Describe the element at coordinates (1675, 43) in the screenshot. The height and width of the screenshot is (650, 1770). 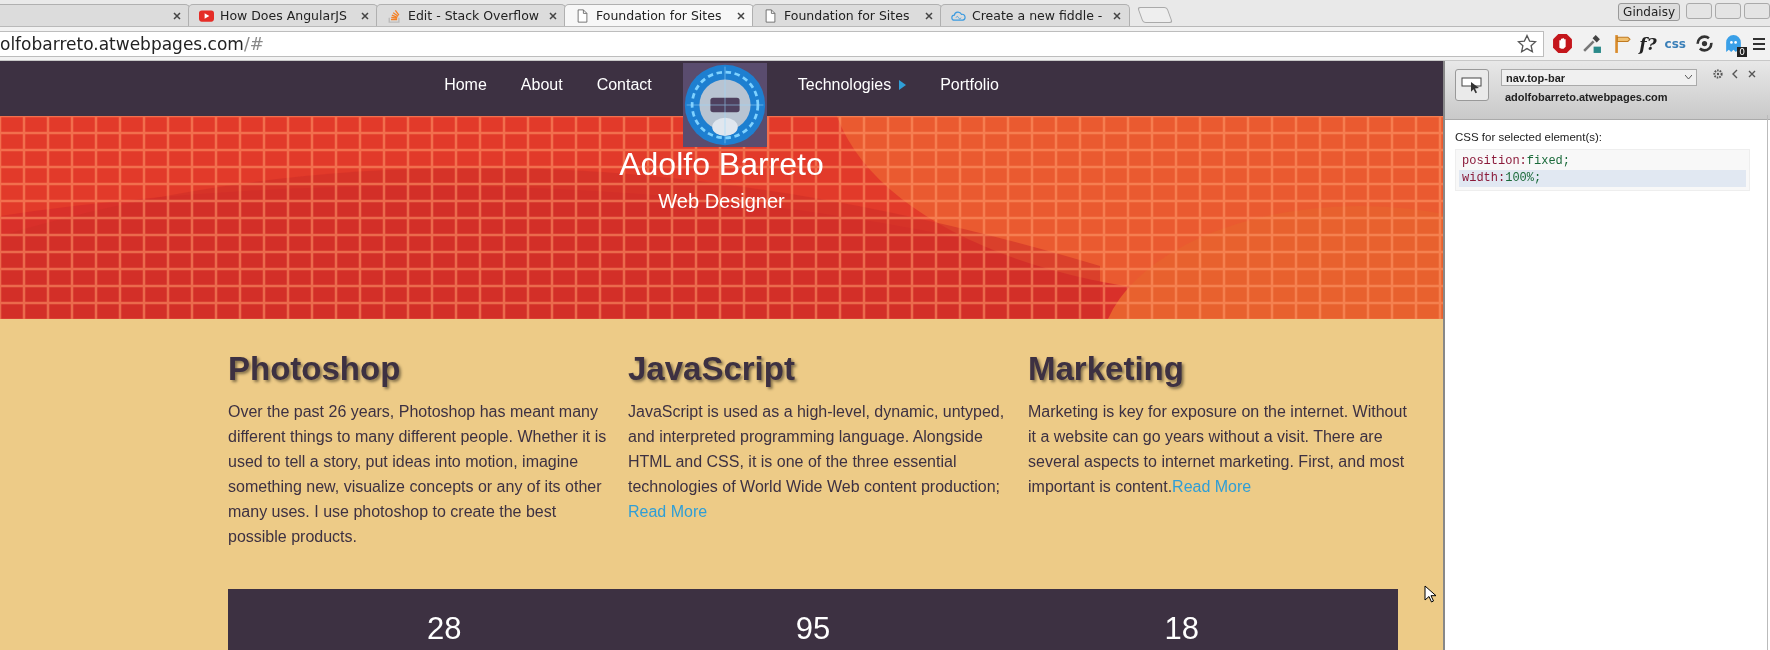
I see `extension-icon: css` at that location.